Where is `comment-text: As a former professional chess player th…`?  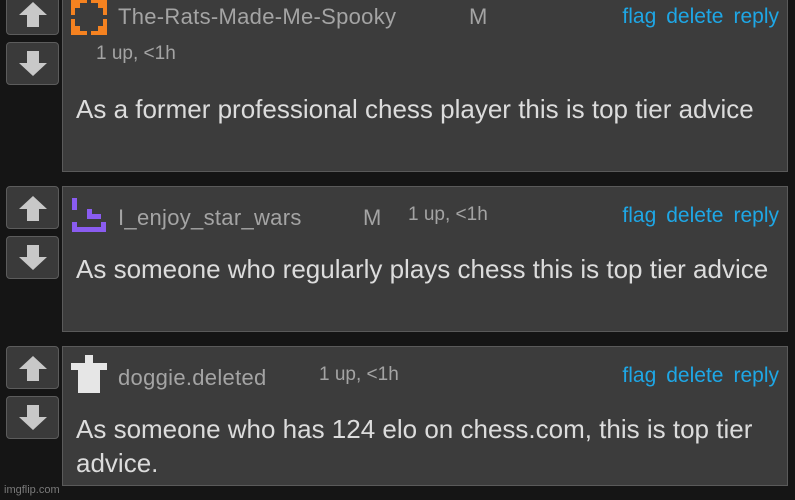 comment-text: As a former professional chess player th… is located at coordinates (415, 109).